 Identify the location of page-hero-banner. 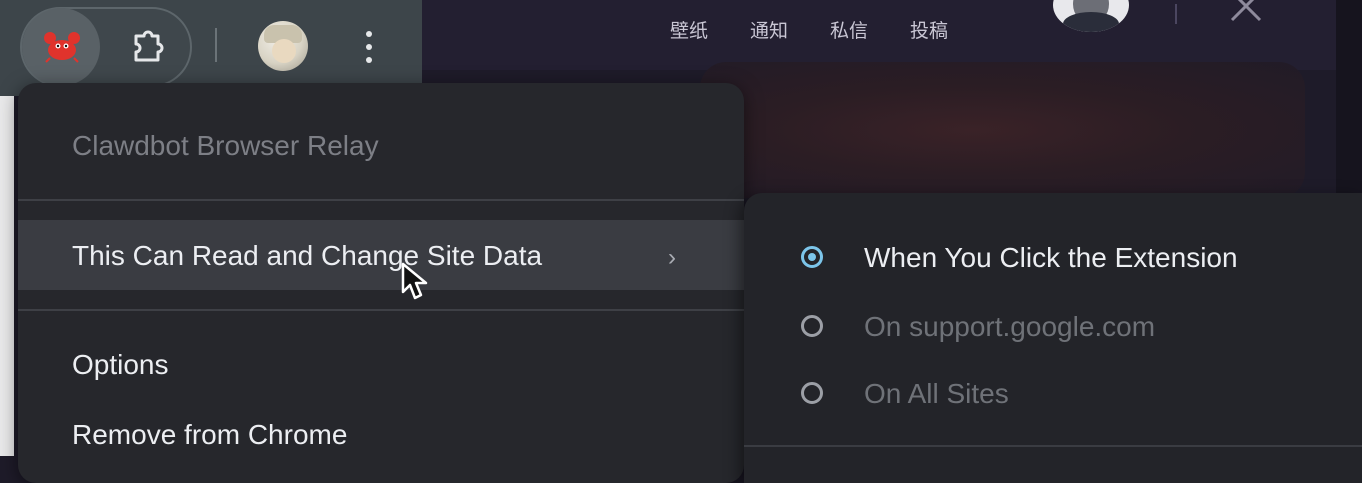
(1002, 130).